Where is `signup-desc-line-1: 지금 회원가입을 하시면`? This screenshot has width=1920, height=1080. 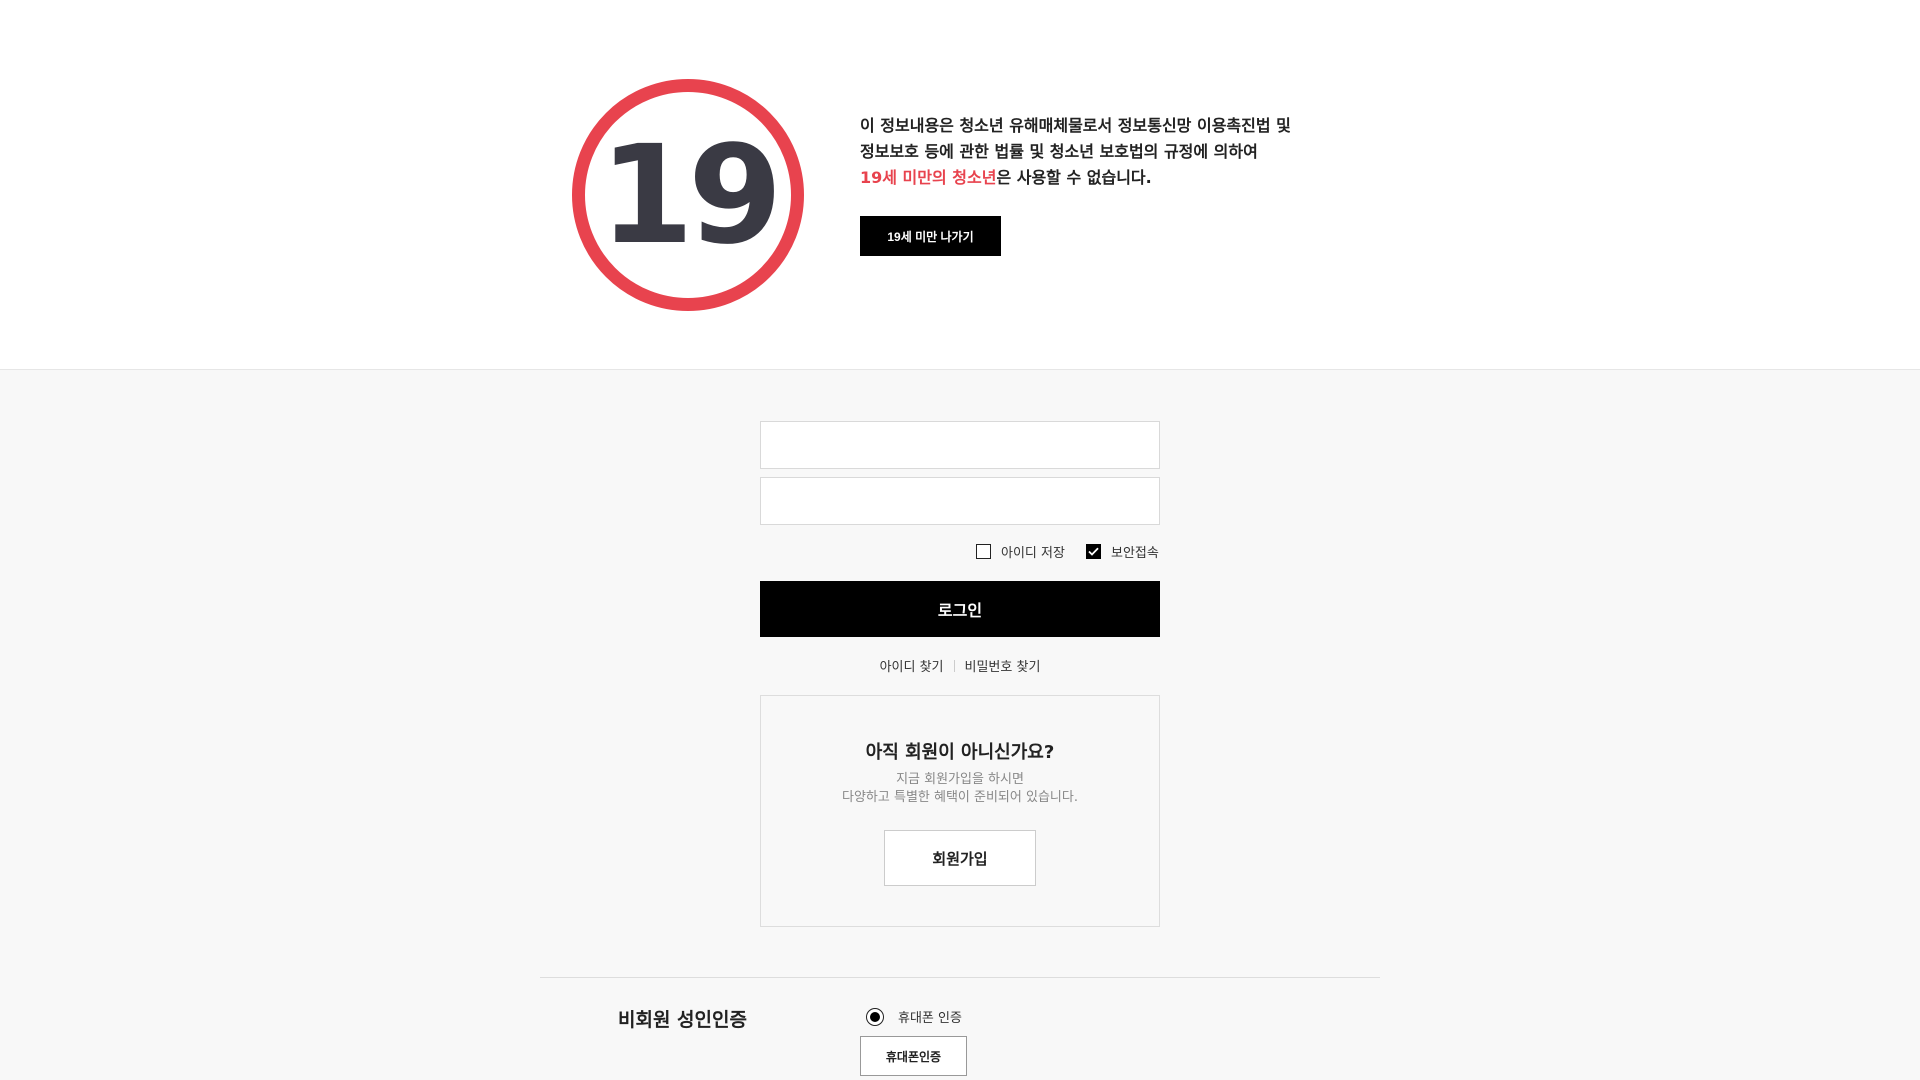
signup-desc-line-1: 지금 회원가입을 하시면 is located at coordinates (960, 779).